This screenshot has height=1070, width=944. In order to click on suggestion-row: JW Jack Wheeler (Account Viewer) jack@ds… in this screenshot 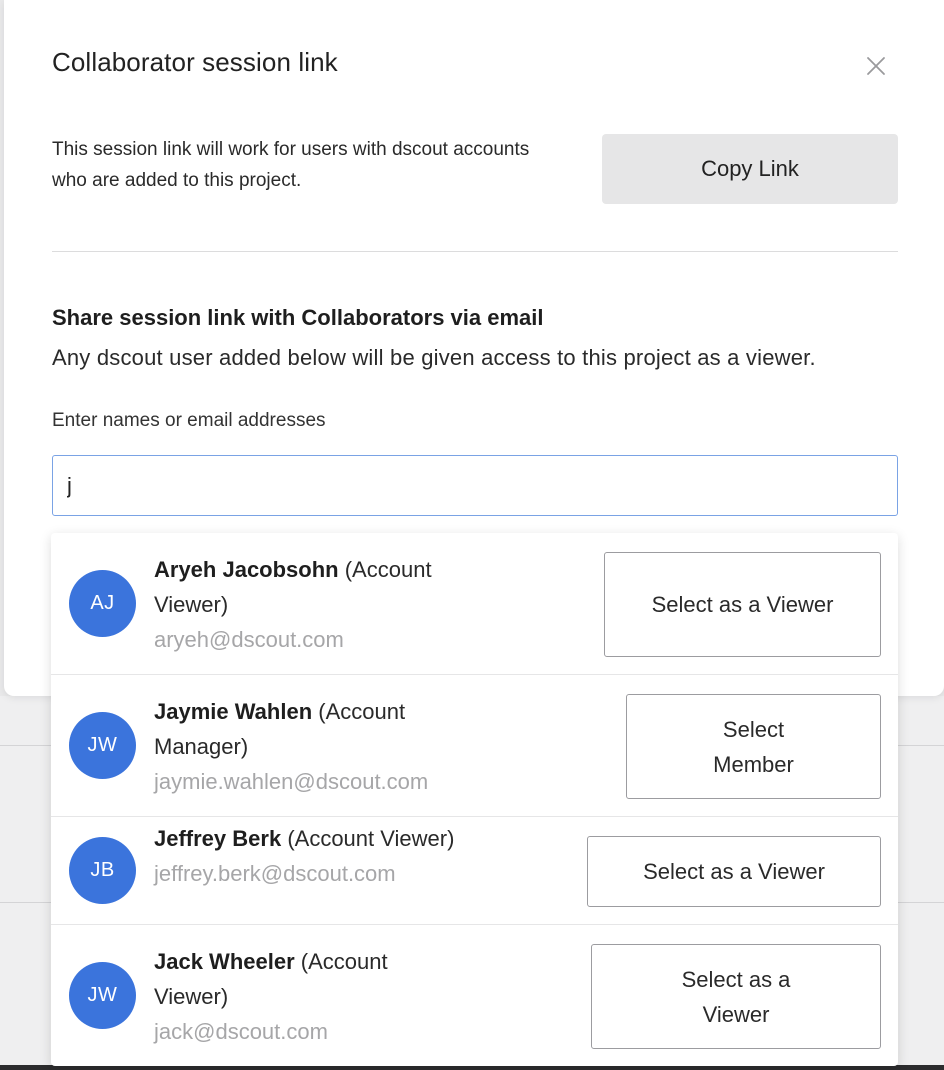, I will do `click(474, 995)`.